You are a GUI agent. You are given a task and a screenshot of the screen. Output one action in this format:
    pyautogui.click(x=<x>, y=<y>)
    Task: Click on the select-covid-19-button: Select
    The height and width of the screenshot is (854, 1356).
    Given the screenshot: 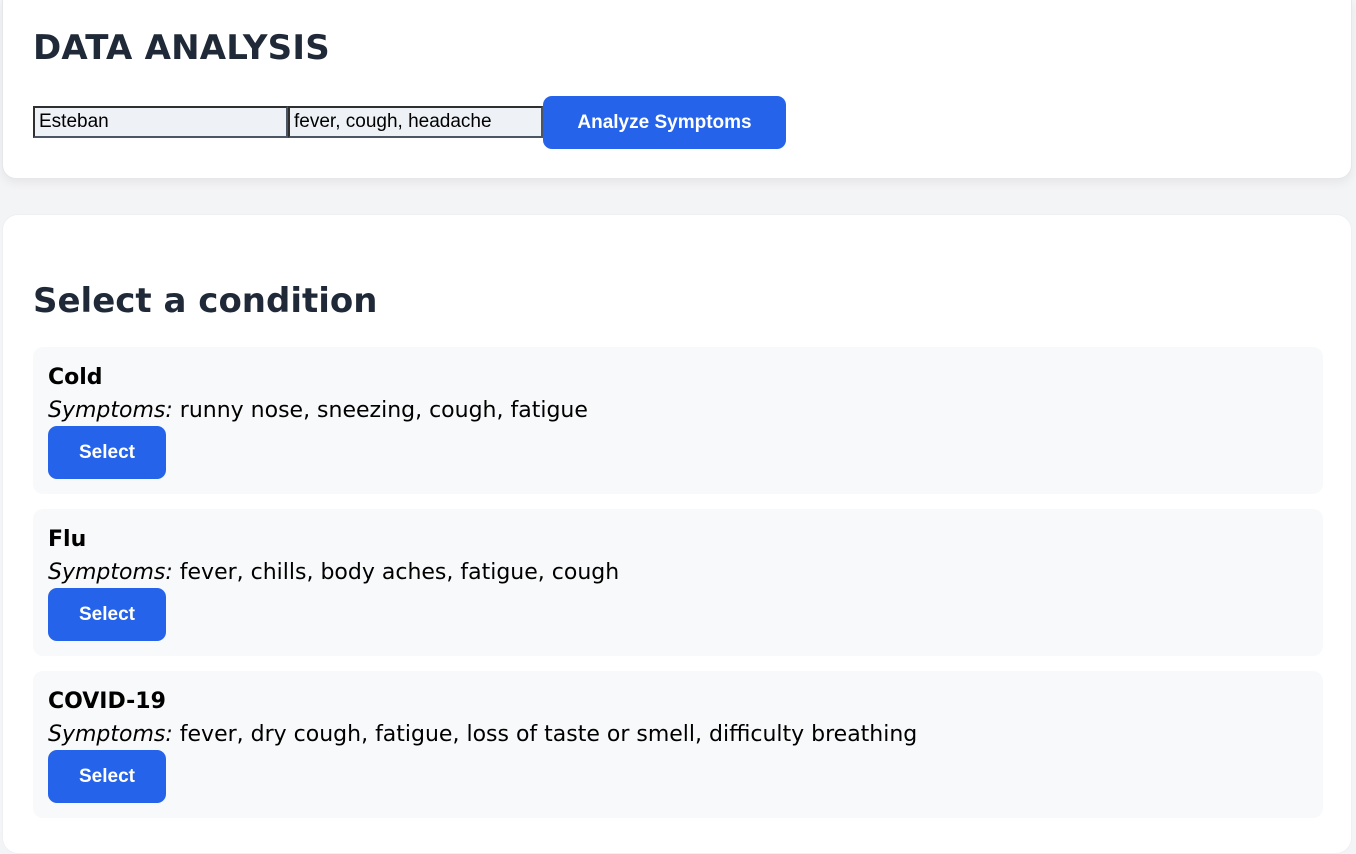 What is the action you would take?
    pyautogui.click(x=107, y=776)
    